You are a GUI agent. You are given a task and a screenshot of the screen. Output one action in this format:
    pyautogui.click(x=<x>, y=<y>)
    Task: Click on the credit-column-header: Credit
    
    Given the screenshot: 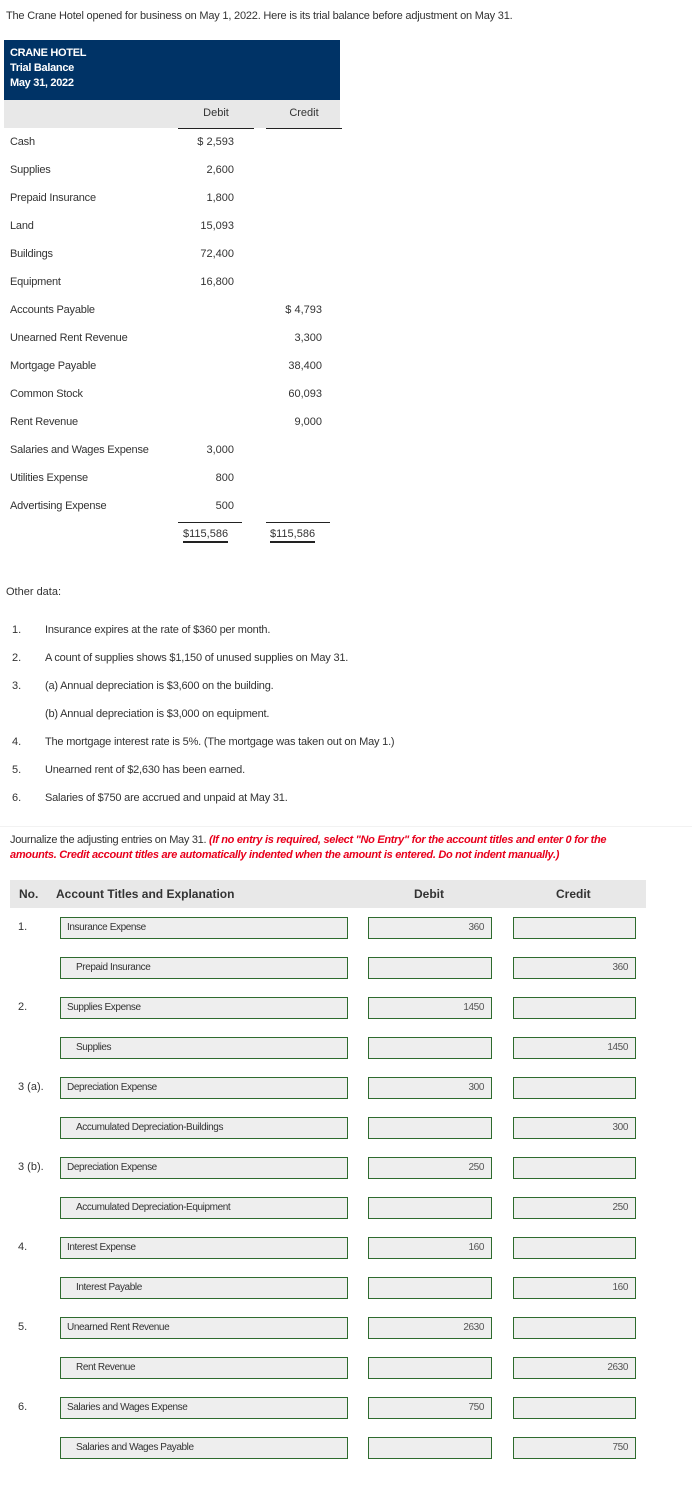 What is the action you would take?
    pyautogui.click(x=304, y=113)
    